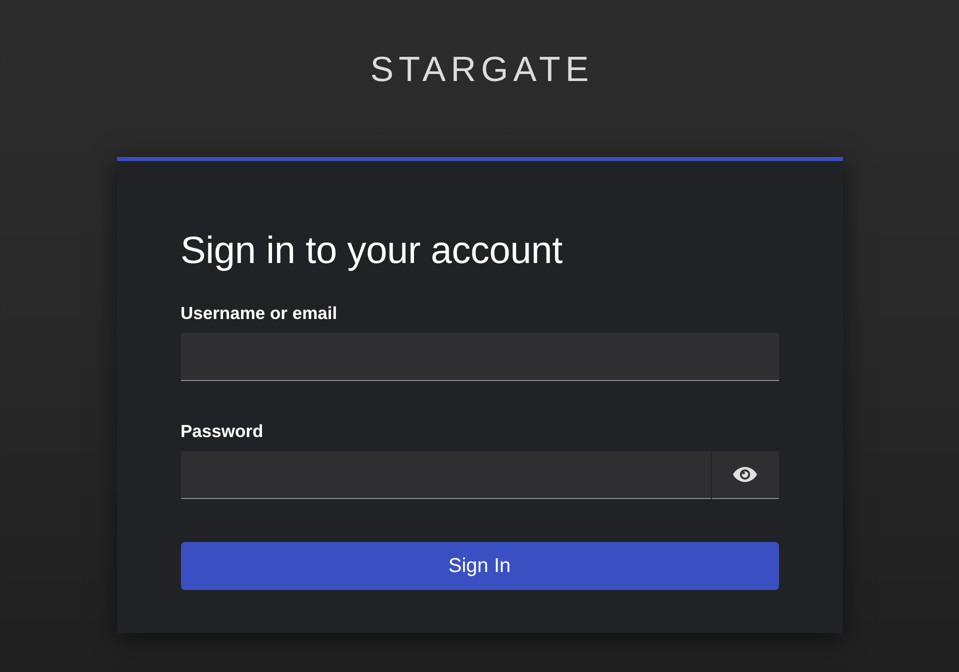 Image resolution: width=959 pixels, height=672 pixels. What do you see at coordinates (222, 431) in the screenshot?
I see `password-label: Password` at bounding box center [222, 431].